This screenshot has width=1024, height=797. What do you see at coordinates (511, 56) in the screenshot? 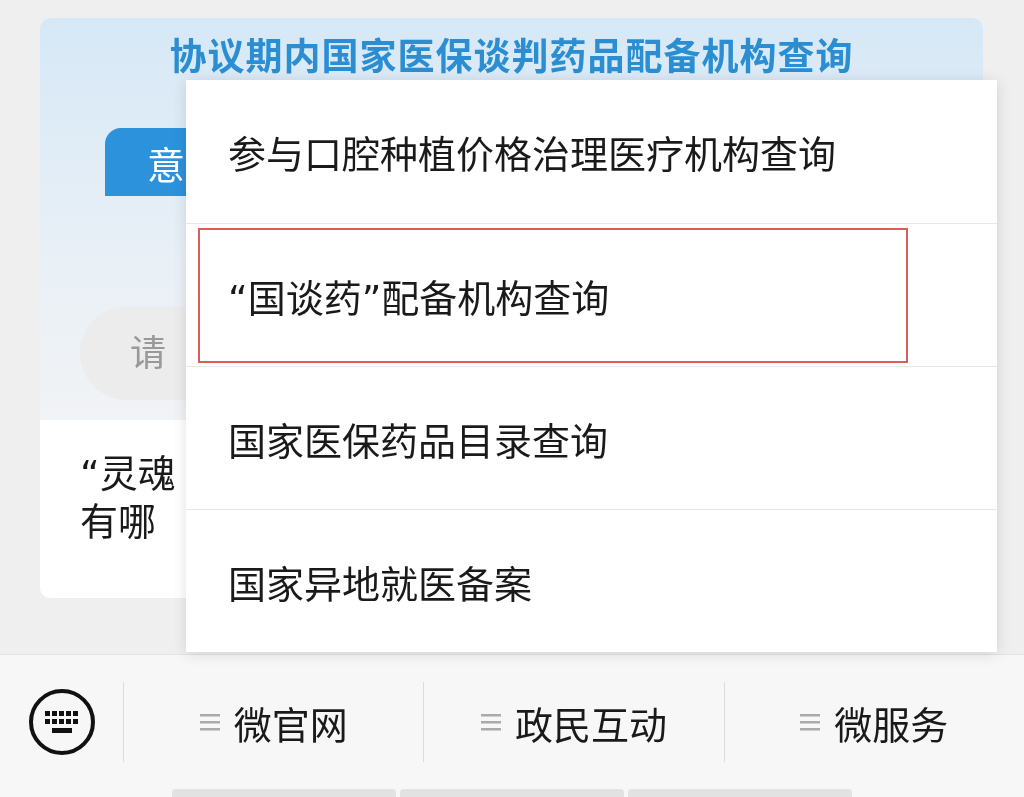
I see `banner-title: 协议期内国家医保谈判药品配备机构查询` at bounding box center [511, 56].